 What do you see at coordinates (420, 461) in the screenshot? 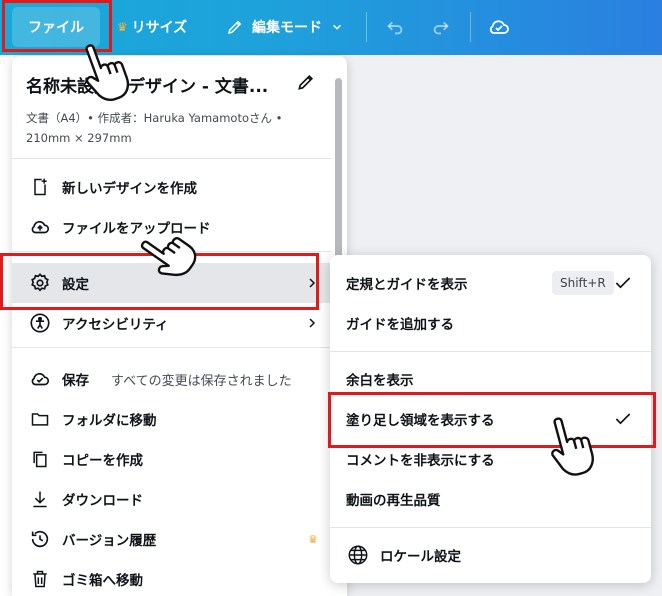
I see `submenu-item-label: コメントを非表示にする` at bounding box center [420, 461].